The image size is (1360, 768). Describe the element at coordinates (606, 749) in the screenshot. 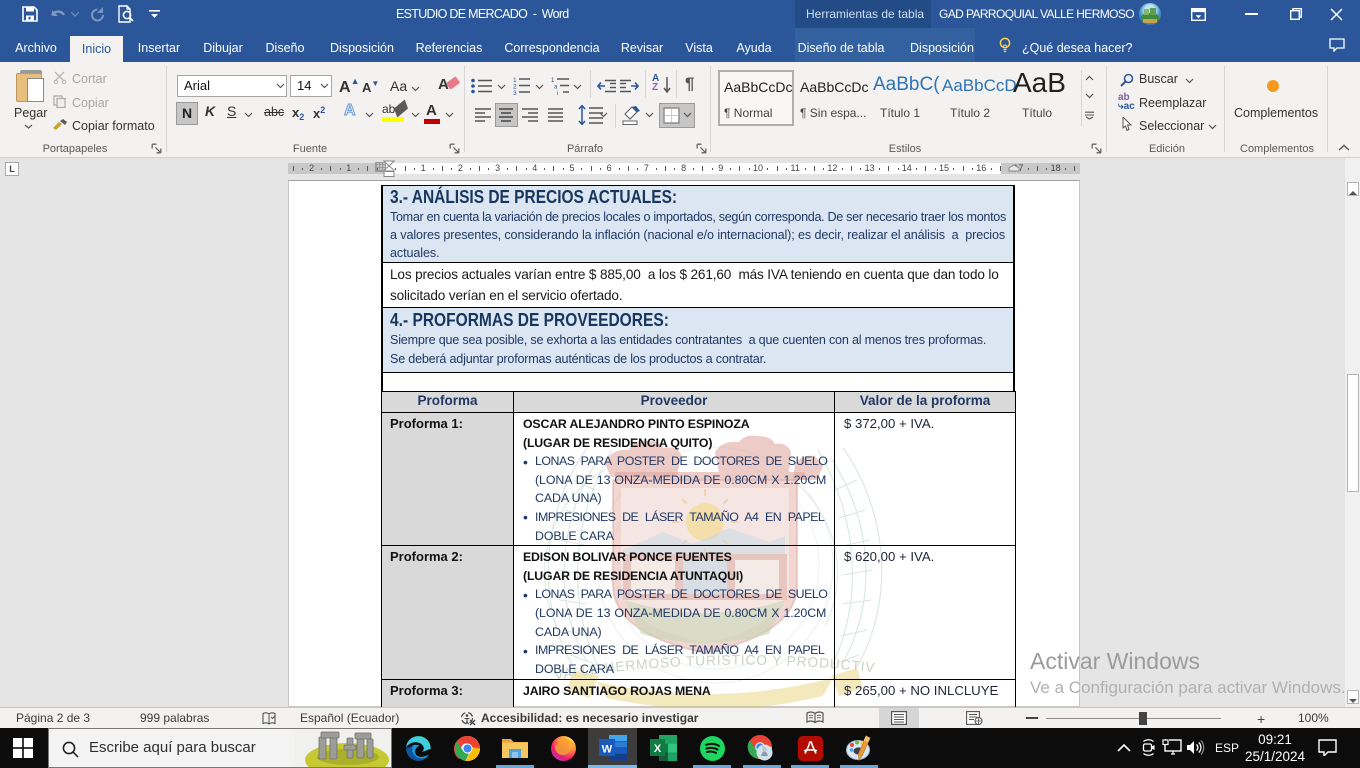

I see `svg-text: W` at that location.